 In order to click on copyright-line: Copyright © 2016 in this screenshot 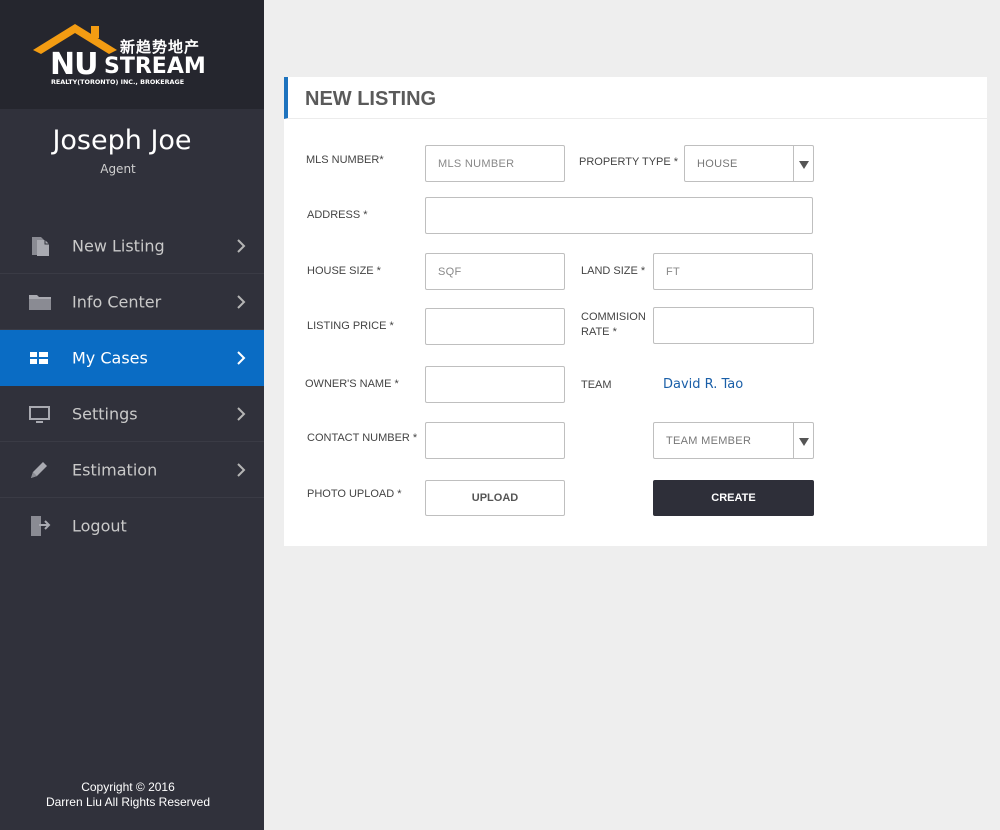, I will do `click(128, 787)`.